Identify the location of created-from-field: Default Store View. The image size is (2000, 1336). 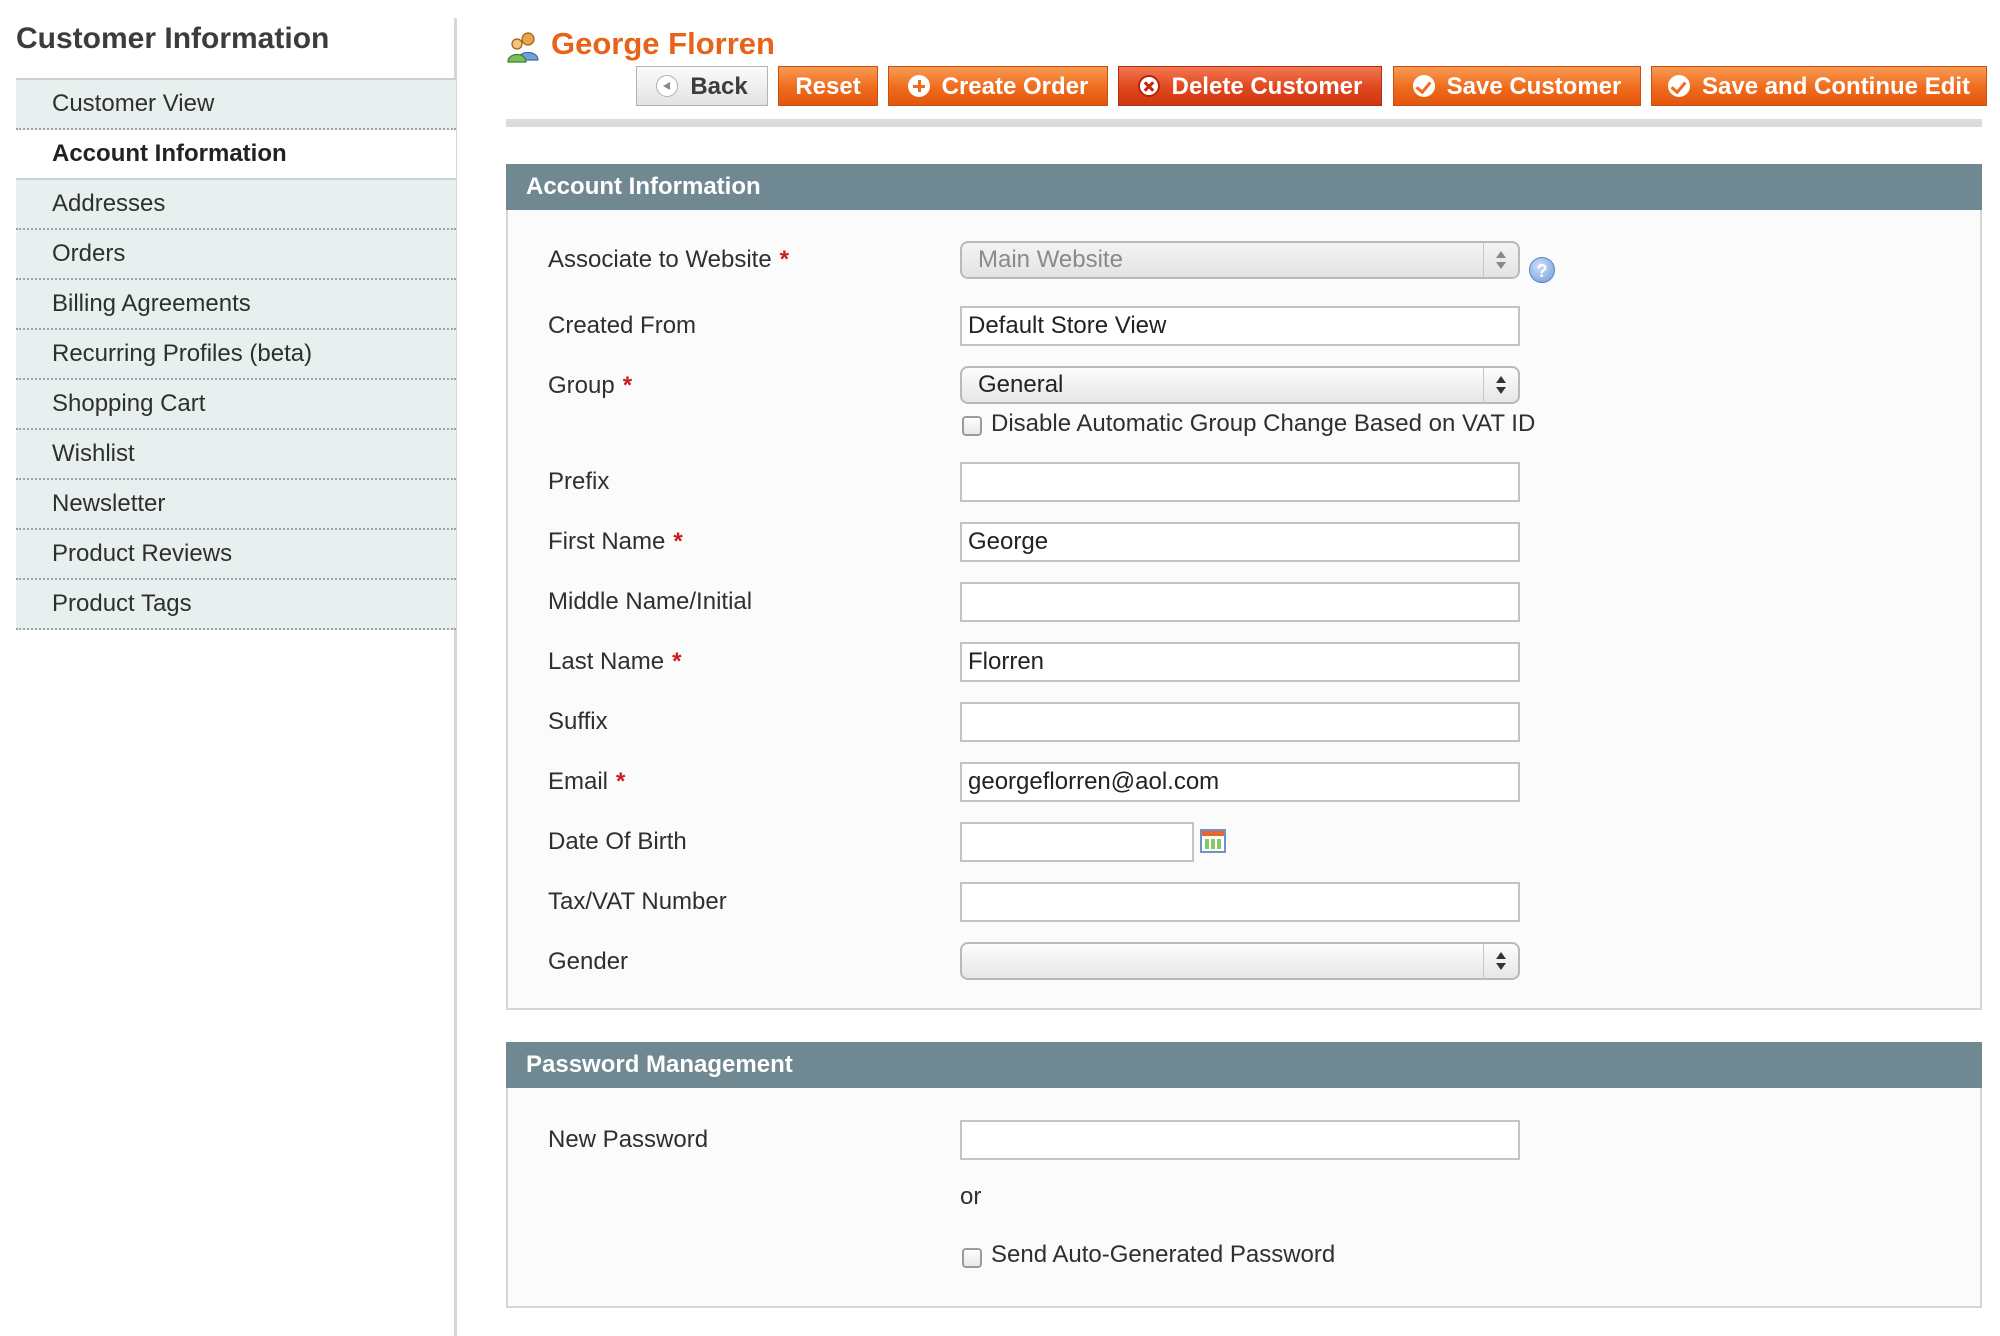
(1240, 326).